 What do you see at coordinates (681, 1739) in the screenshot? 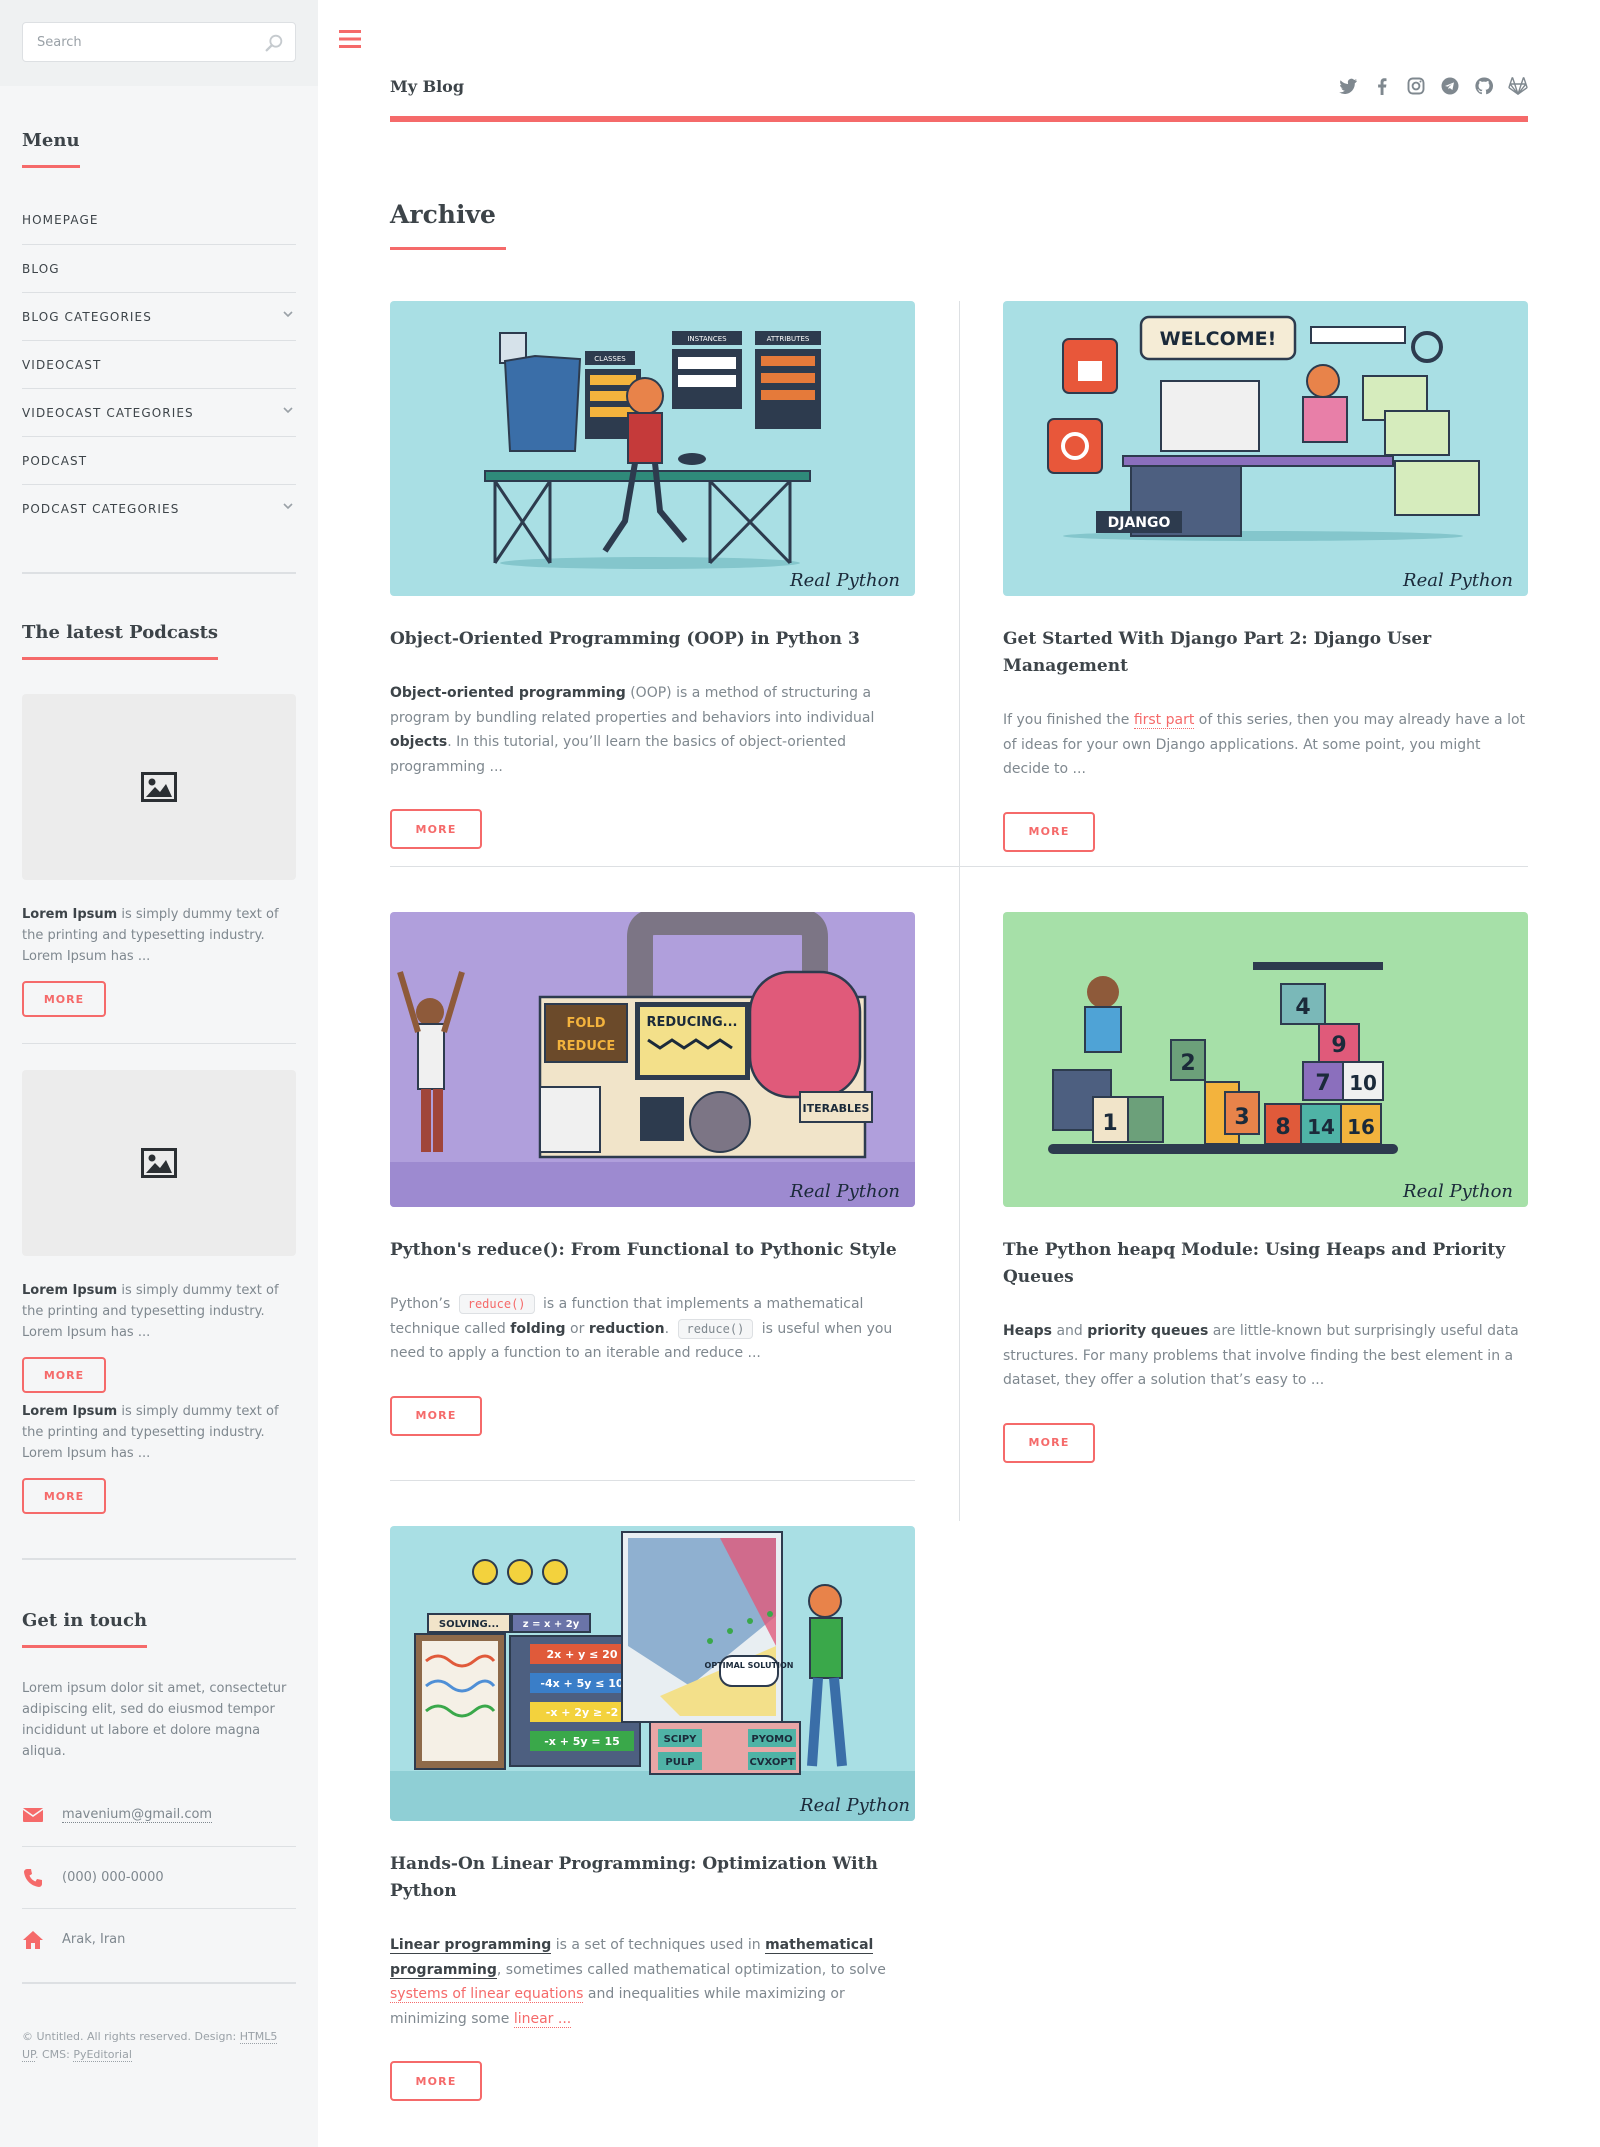
I see `image-label: SCIPY` at bounding box center [681, 1739].